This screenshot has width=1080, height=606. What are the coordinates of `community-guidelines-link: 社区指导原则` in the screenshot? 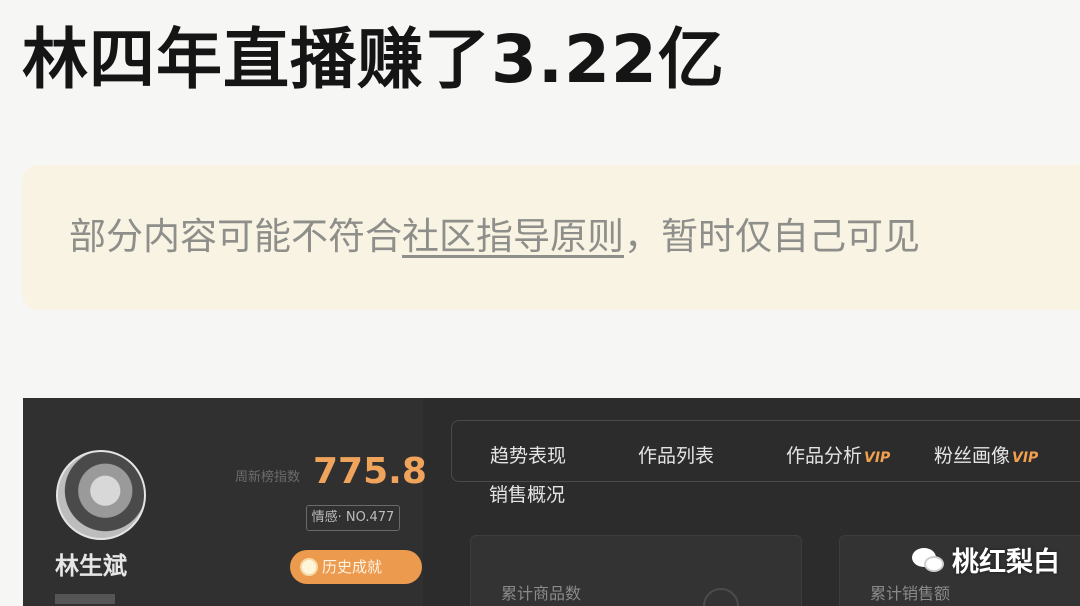 It's located at (513, 236).